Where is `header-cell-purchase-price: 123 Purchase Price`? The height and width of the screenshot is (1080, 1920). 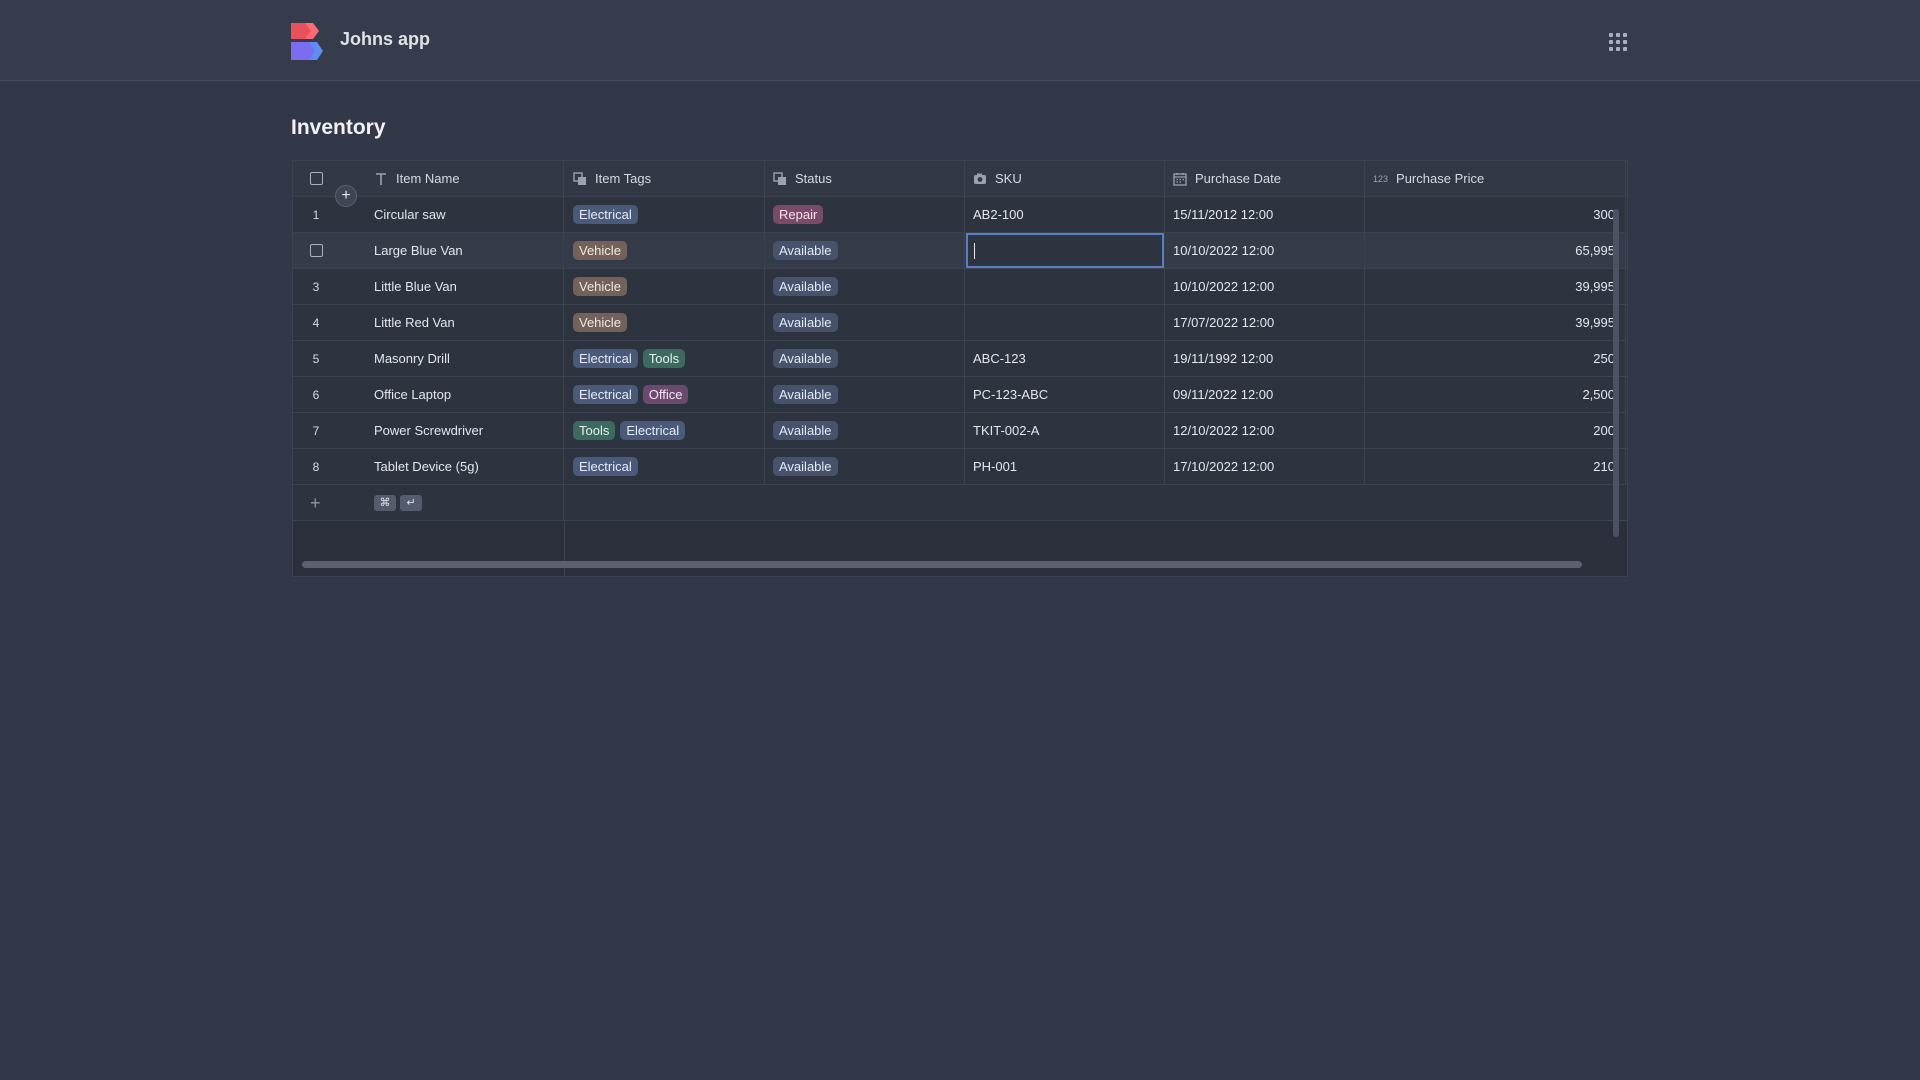
header-cell-purchase-price: 123 Purchase Price is located at coordinates (1495, 178).